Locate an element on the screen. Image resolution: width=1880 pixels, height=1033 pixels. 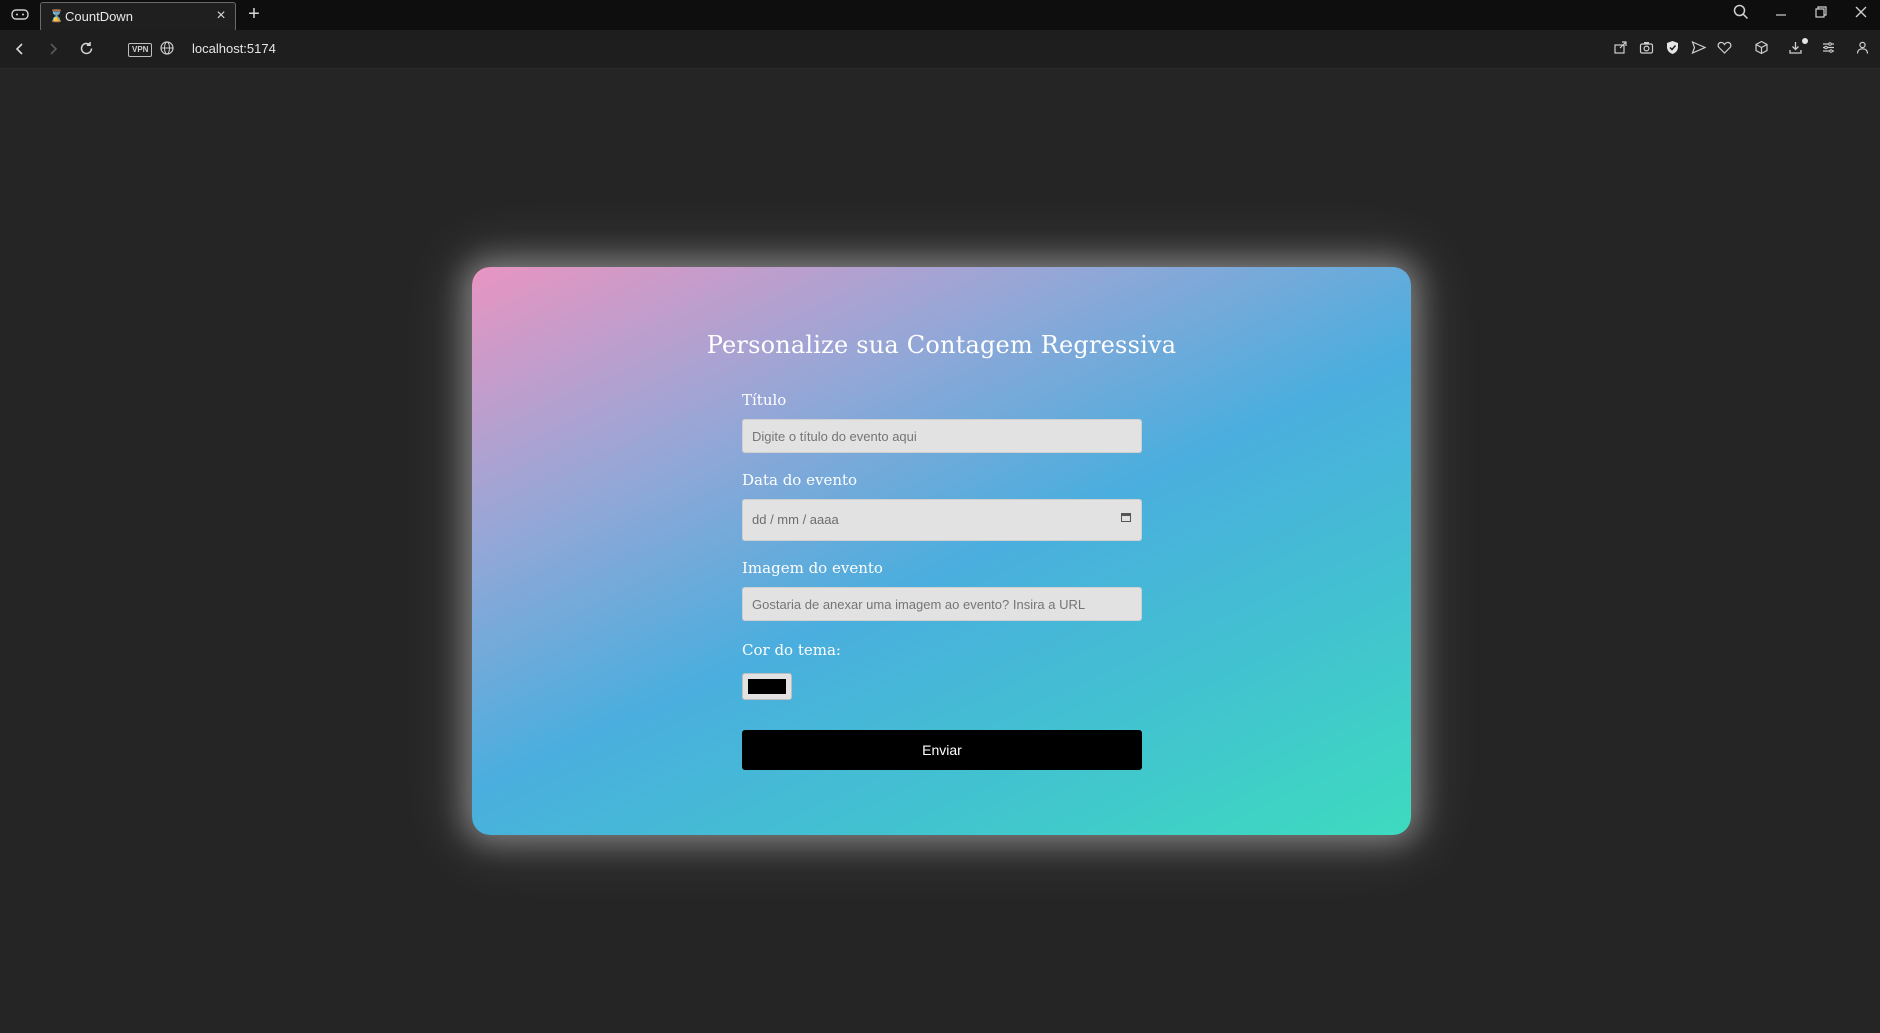
theme-color-picker is located at coordinates (767, 686).